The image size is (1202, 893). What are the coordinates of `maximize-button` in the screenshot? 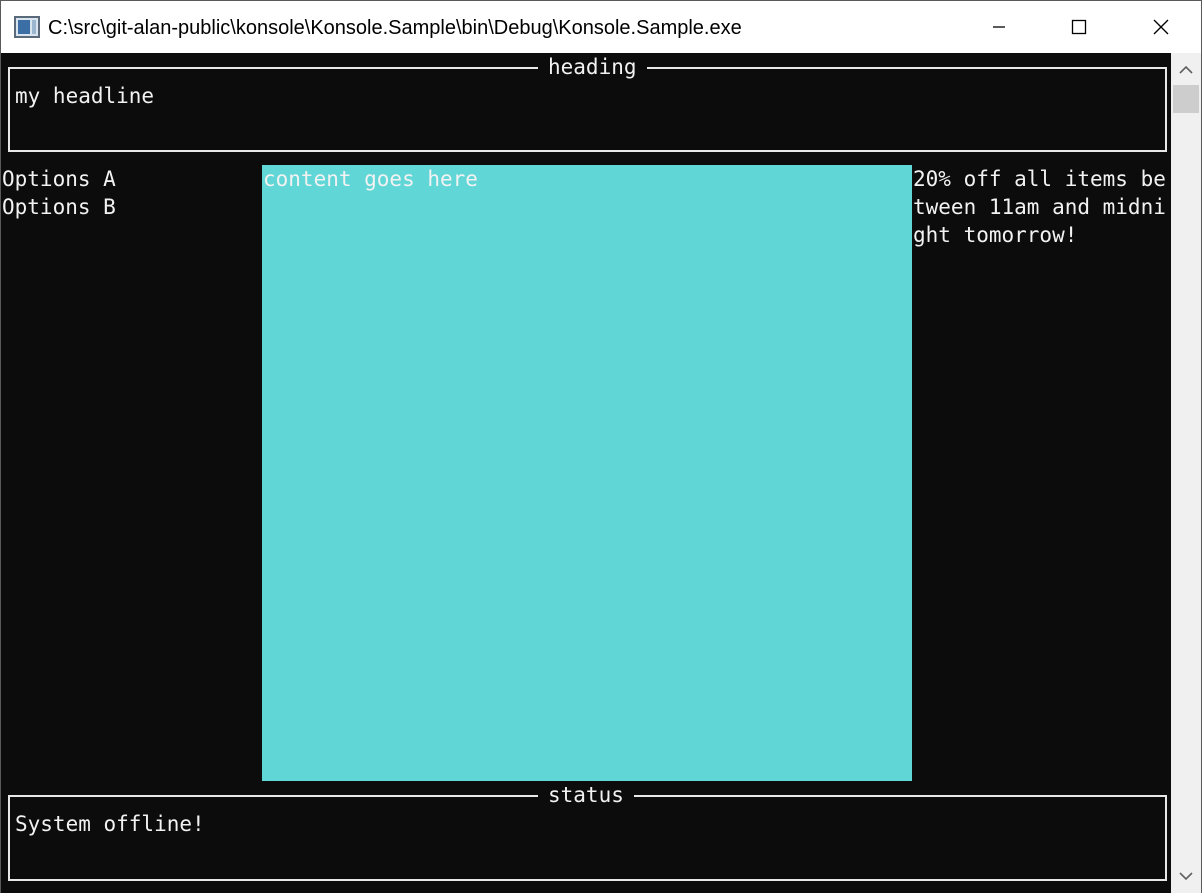 It's located at (1079, 27).